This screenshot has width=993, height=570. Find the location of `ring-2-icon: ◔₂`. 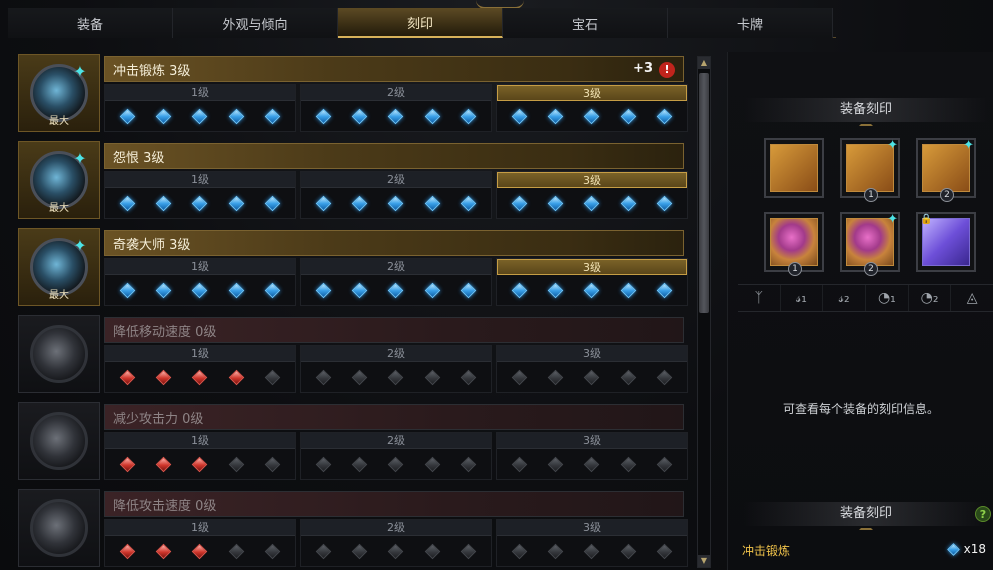

ring-2-icon: ◔₂ is located at coordinates (930, 298).